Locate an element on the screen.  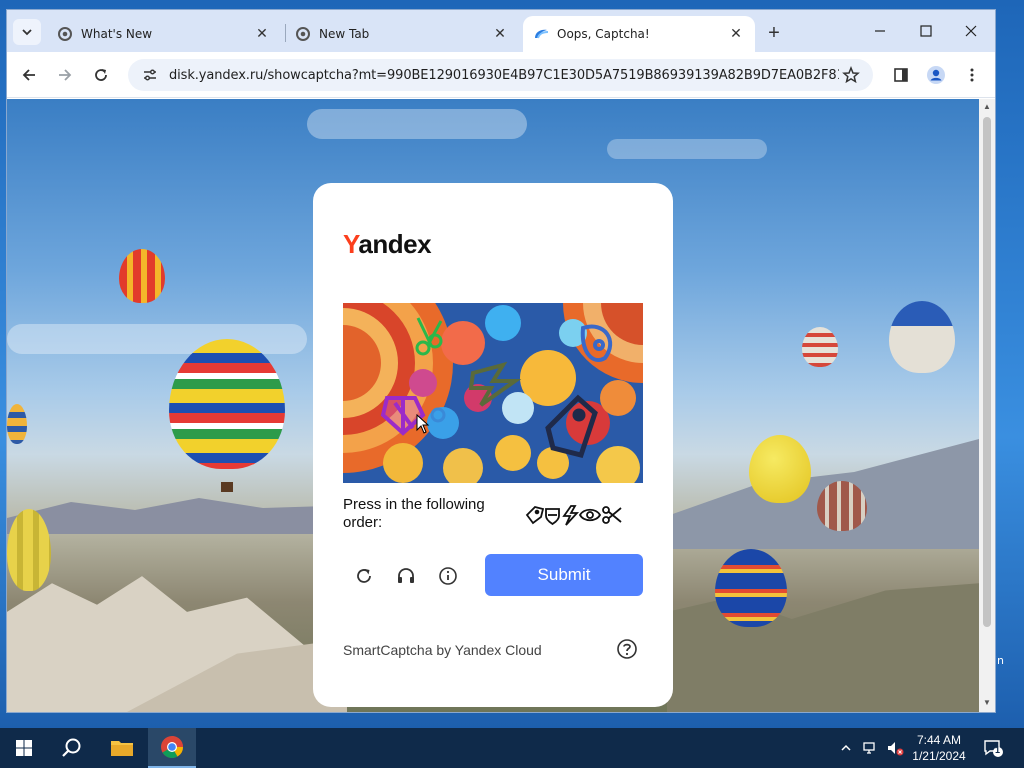
vertical-scrollbar: ▲ ▼ is located at coordinates (987, 405).